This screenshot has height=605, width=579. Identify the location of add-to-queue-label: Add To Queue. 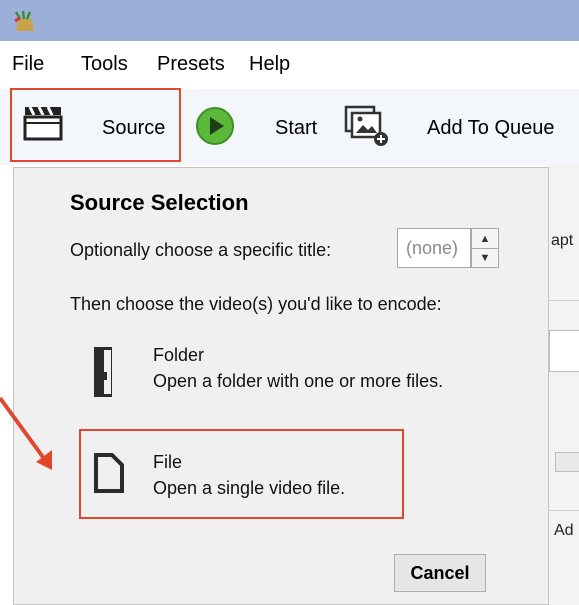
(491, 128).